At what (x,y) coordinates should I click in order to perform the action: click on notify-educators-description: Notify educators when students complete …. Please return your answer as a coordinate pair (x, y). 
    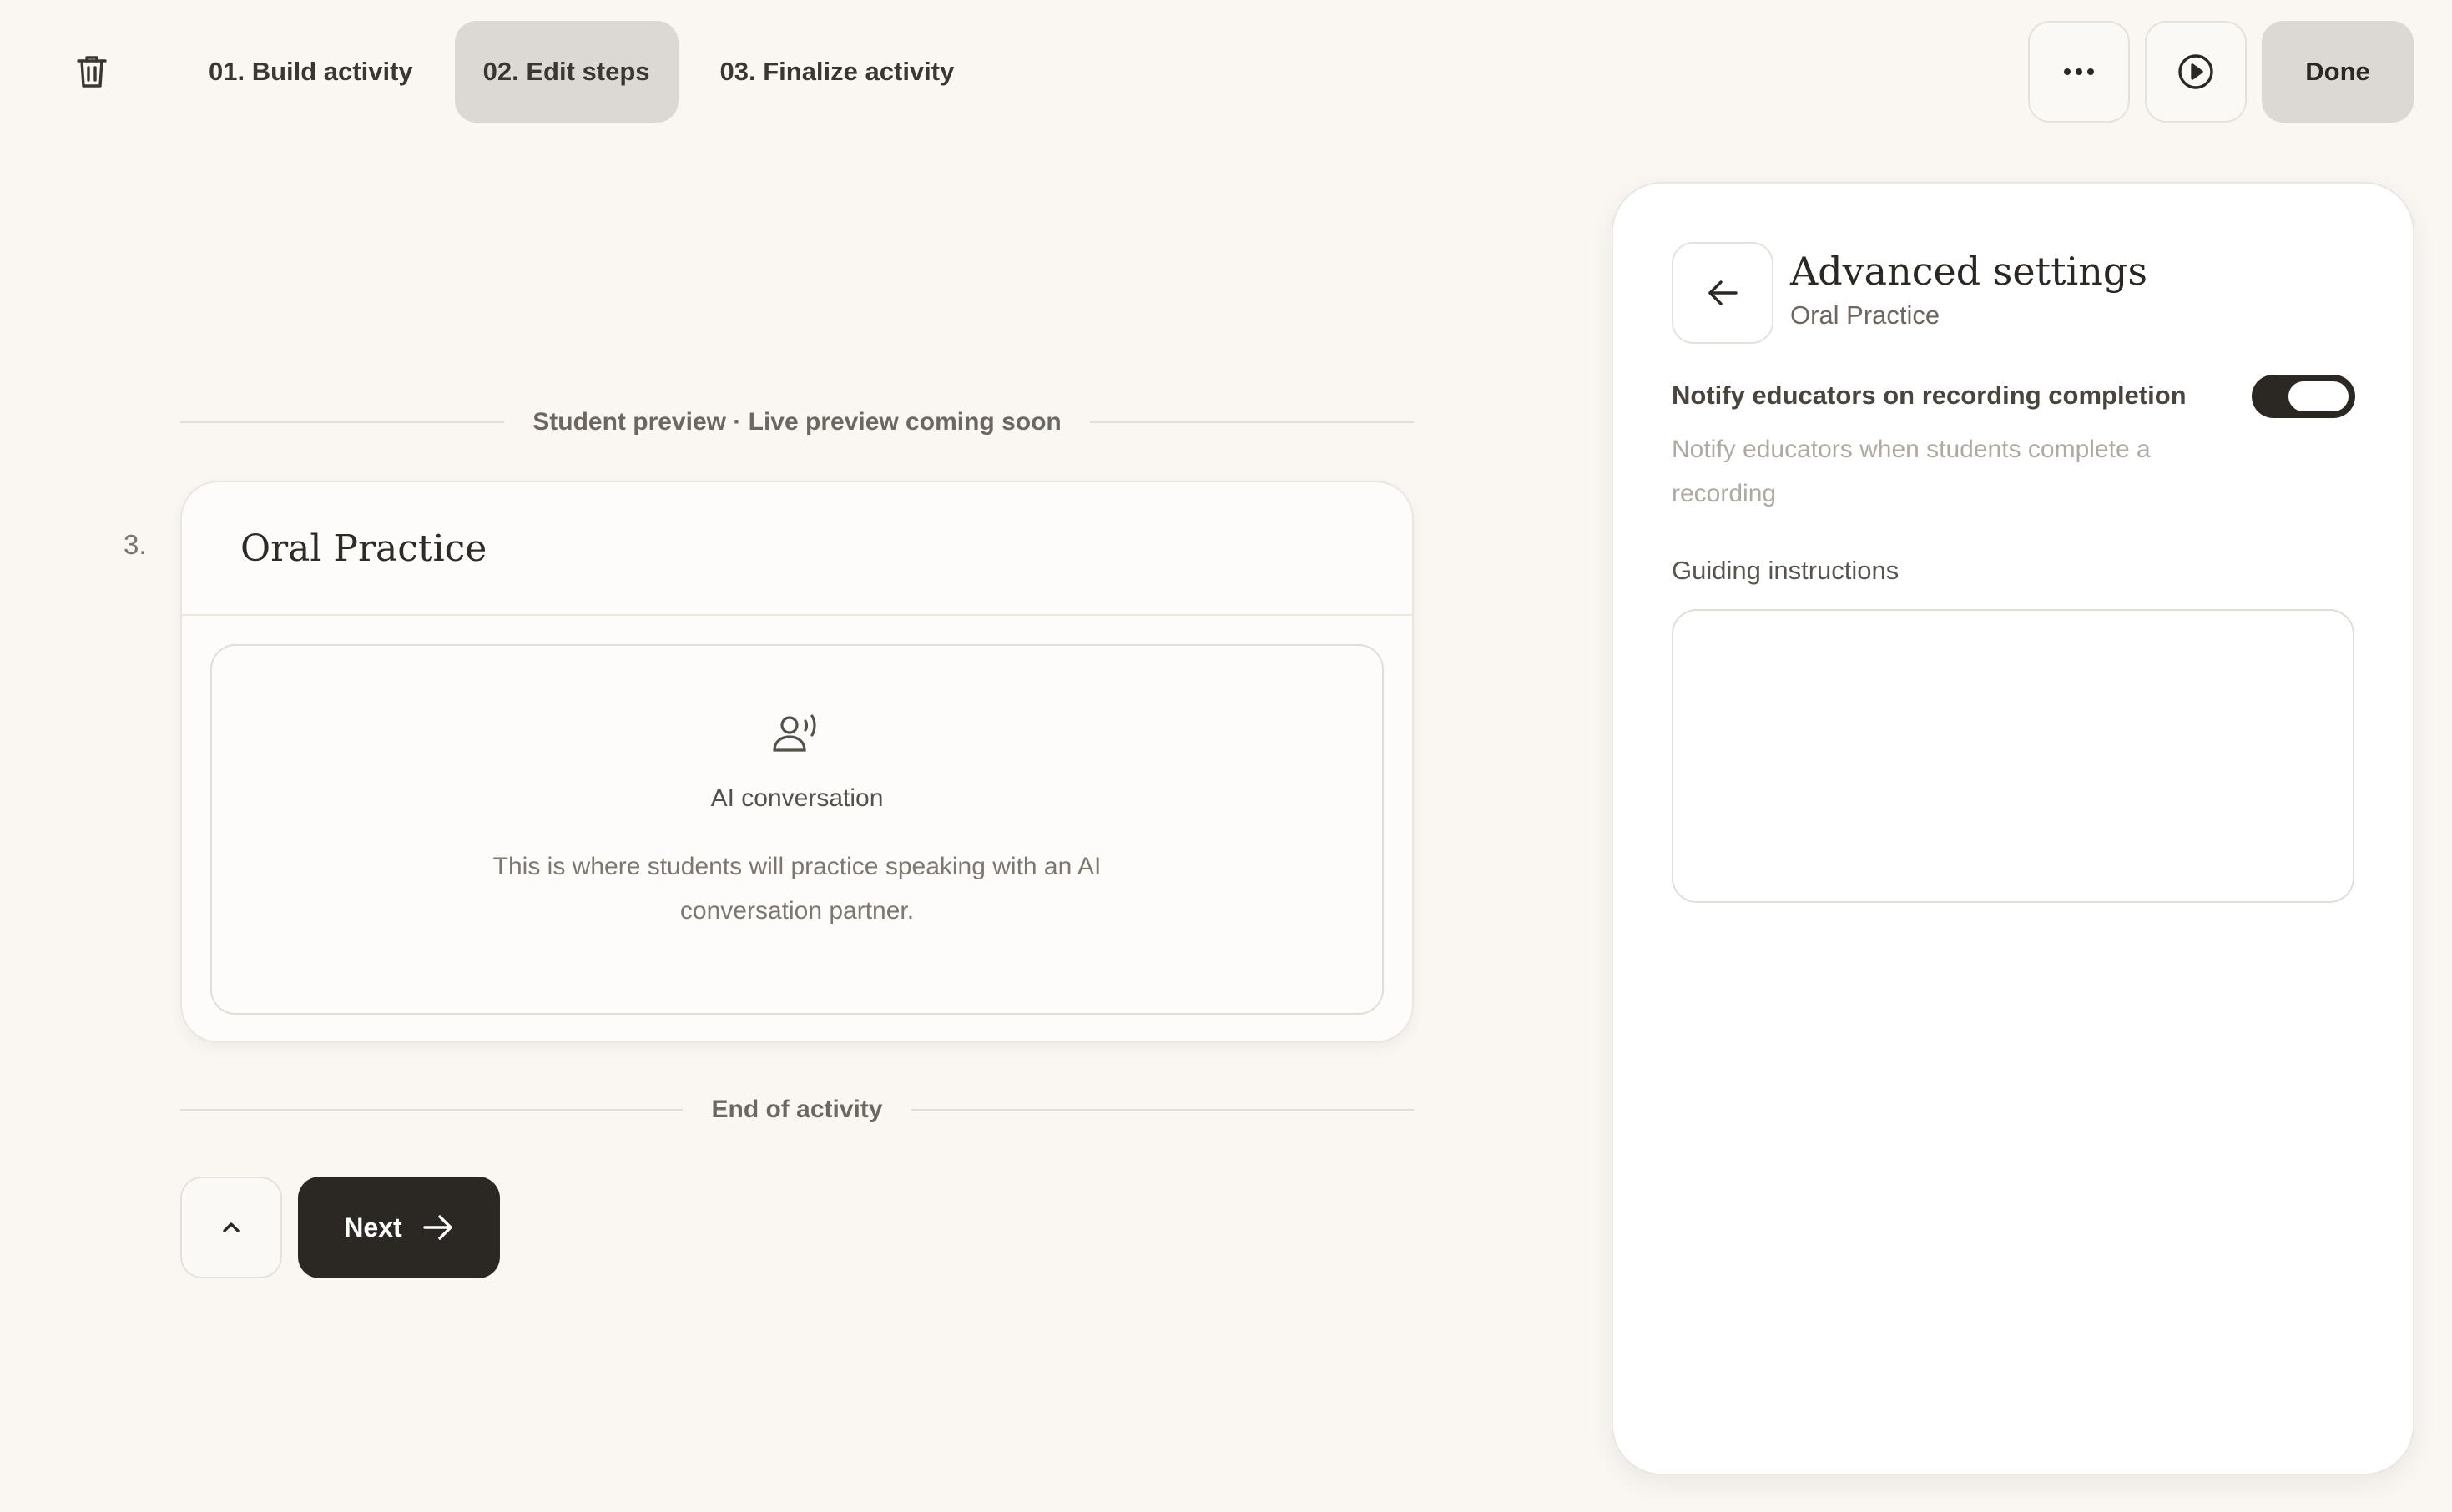
    Looking at the image, I should click on (1912, 471).